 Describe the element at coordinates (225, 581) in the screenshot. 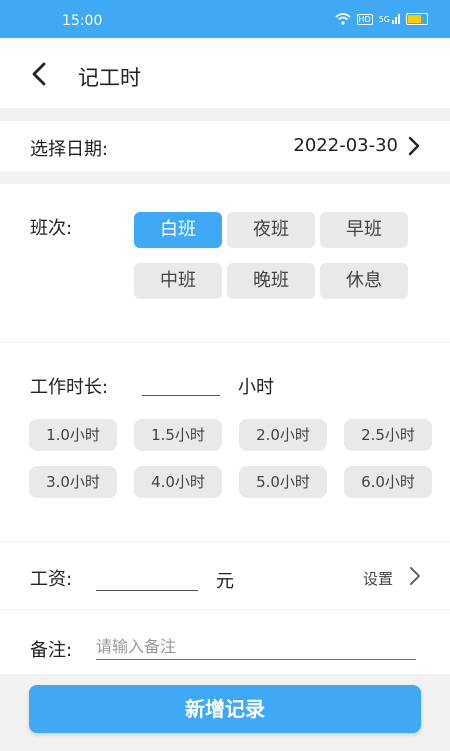

I see `wage-unit: 元` at that location.